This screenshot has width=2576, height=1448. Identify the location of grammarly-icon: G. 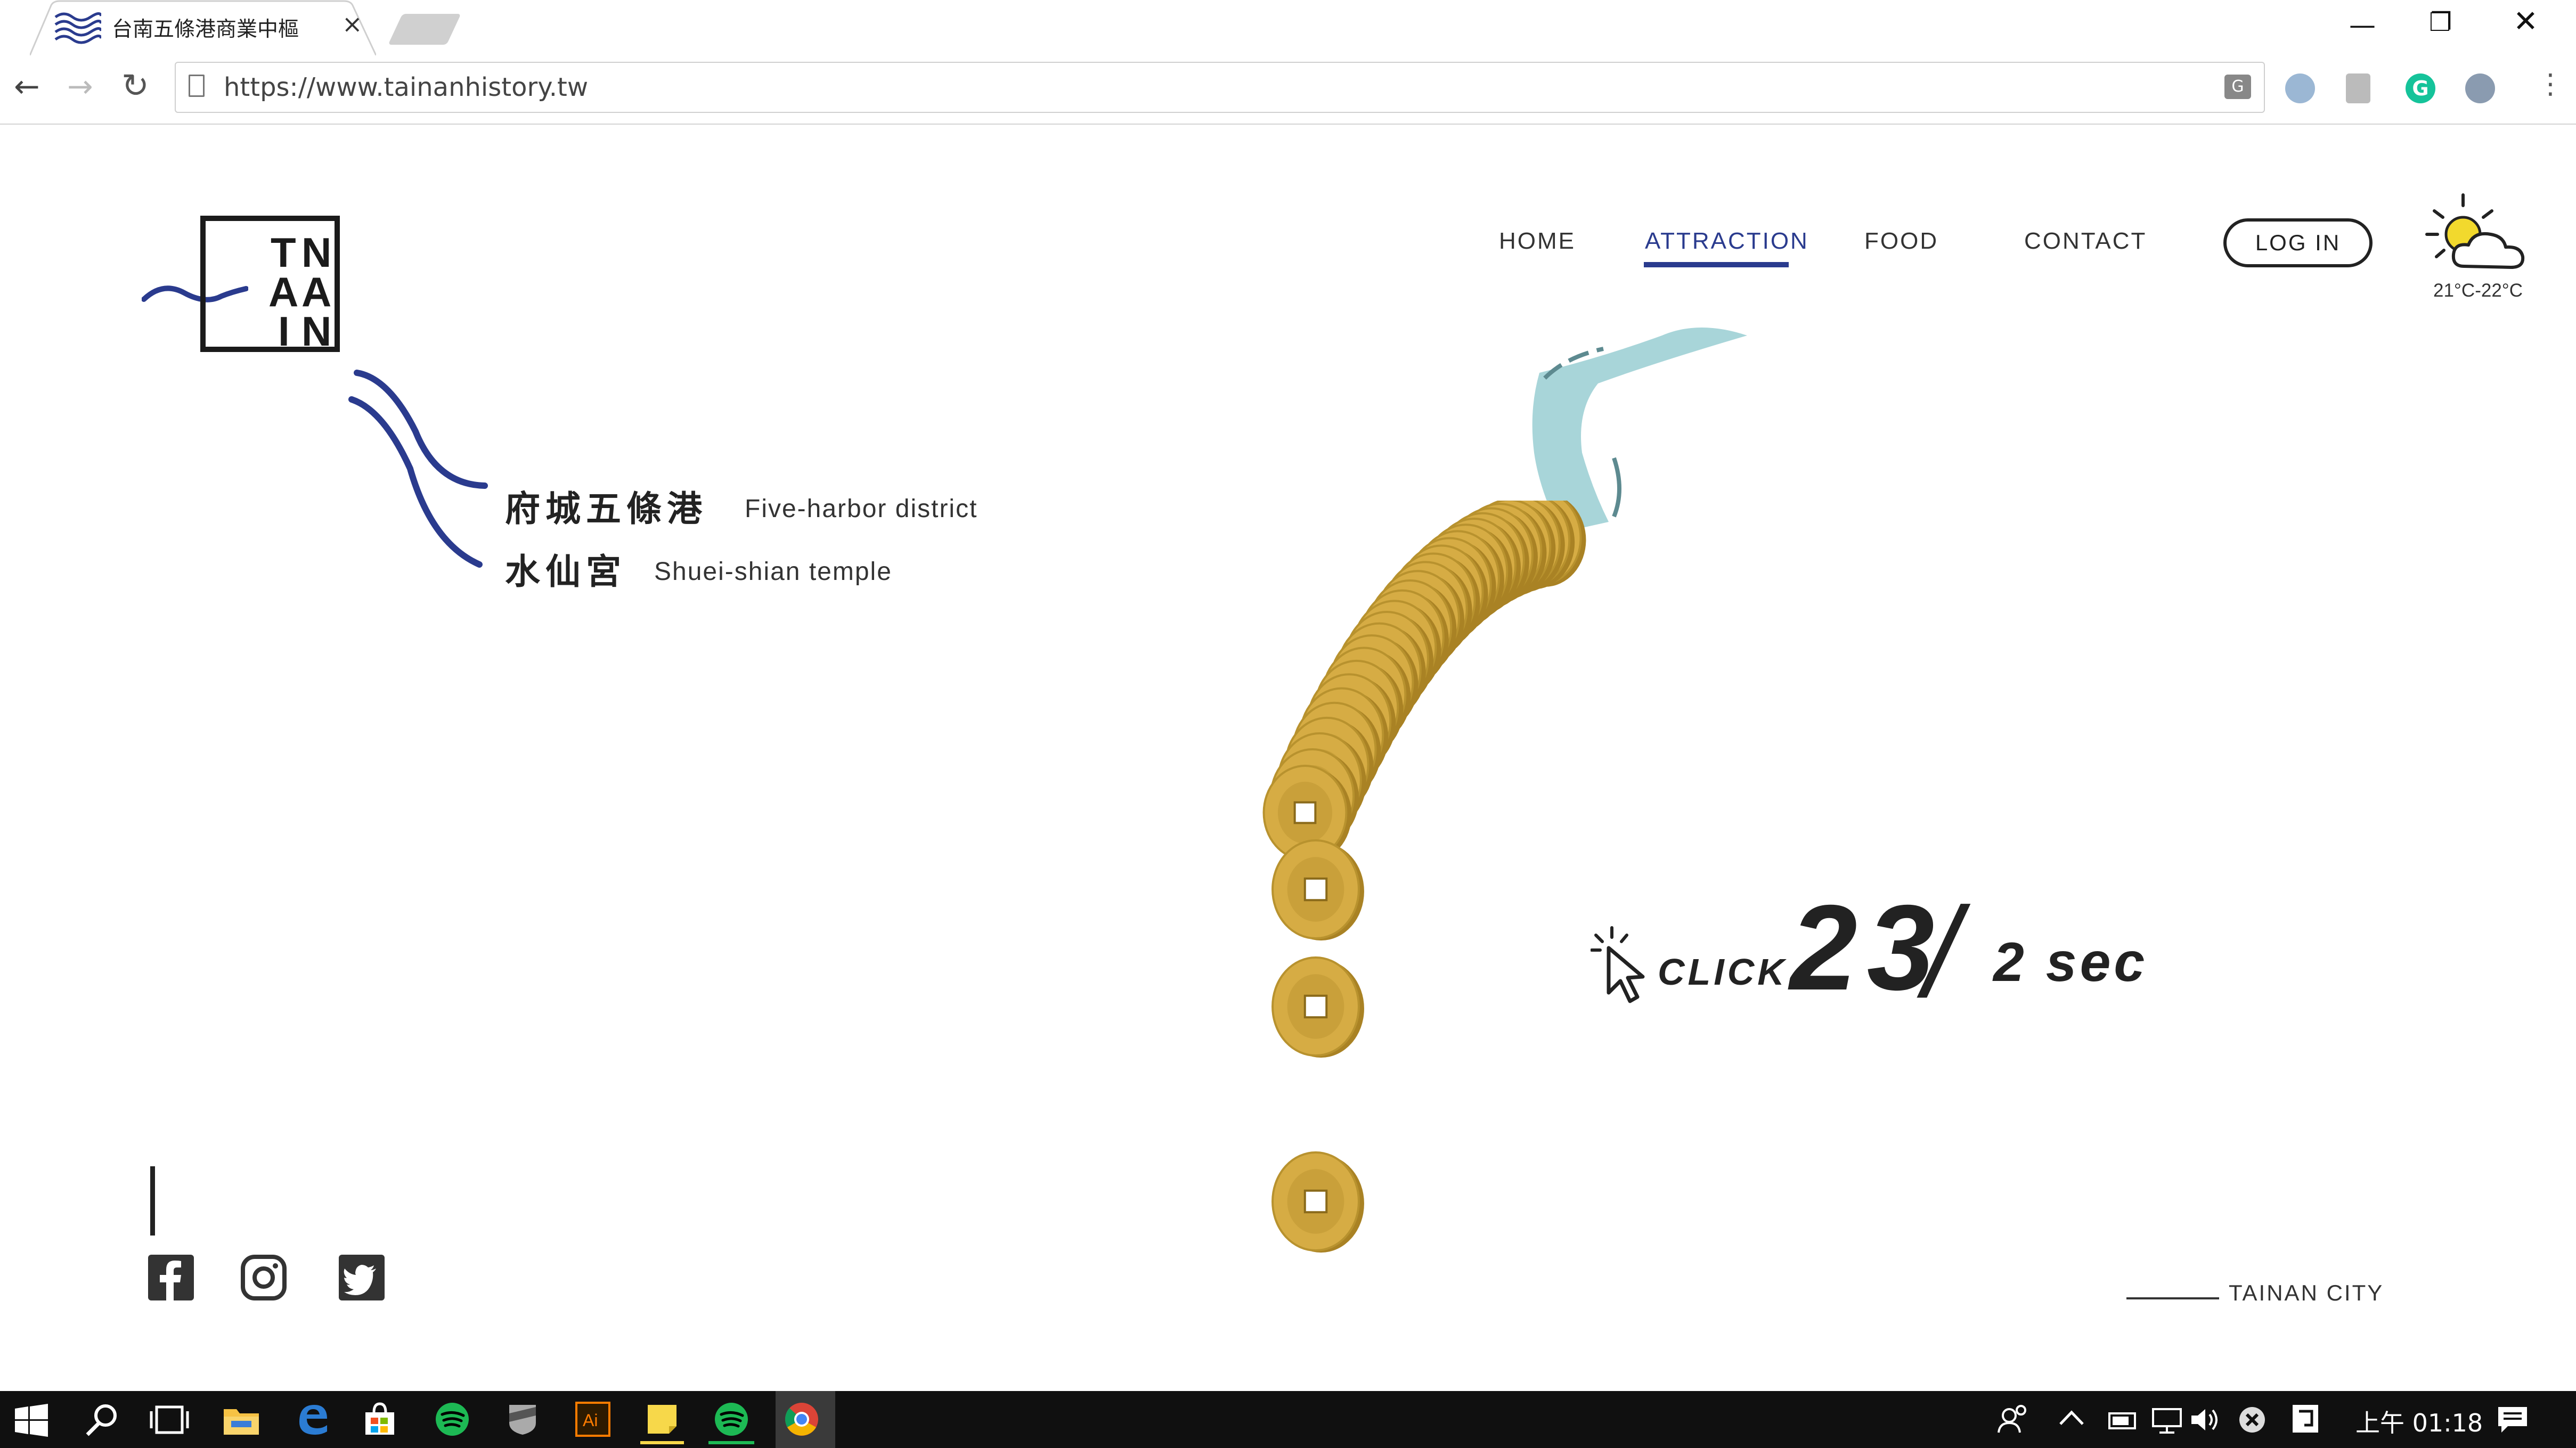
(2421, 88).